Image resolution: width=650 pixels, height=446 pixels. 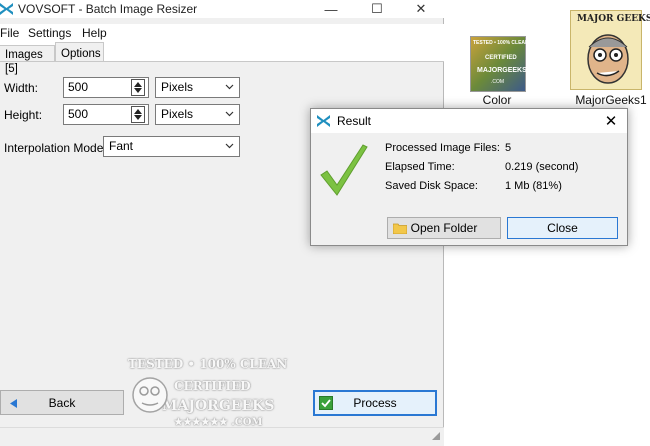 What do you see at coordinates (106, 87) in the screenshot?
I see `width-input: 500` at bounding box center [106, 87].